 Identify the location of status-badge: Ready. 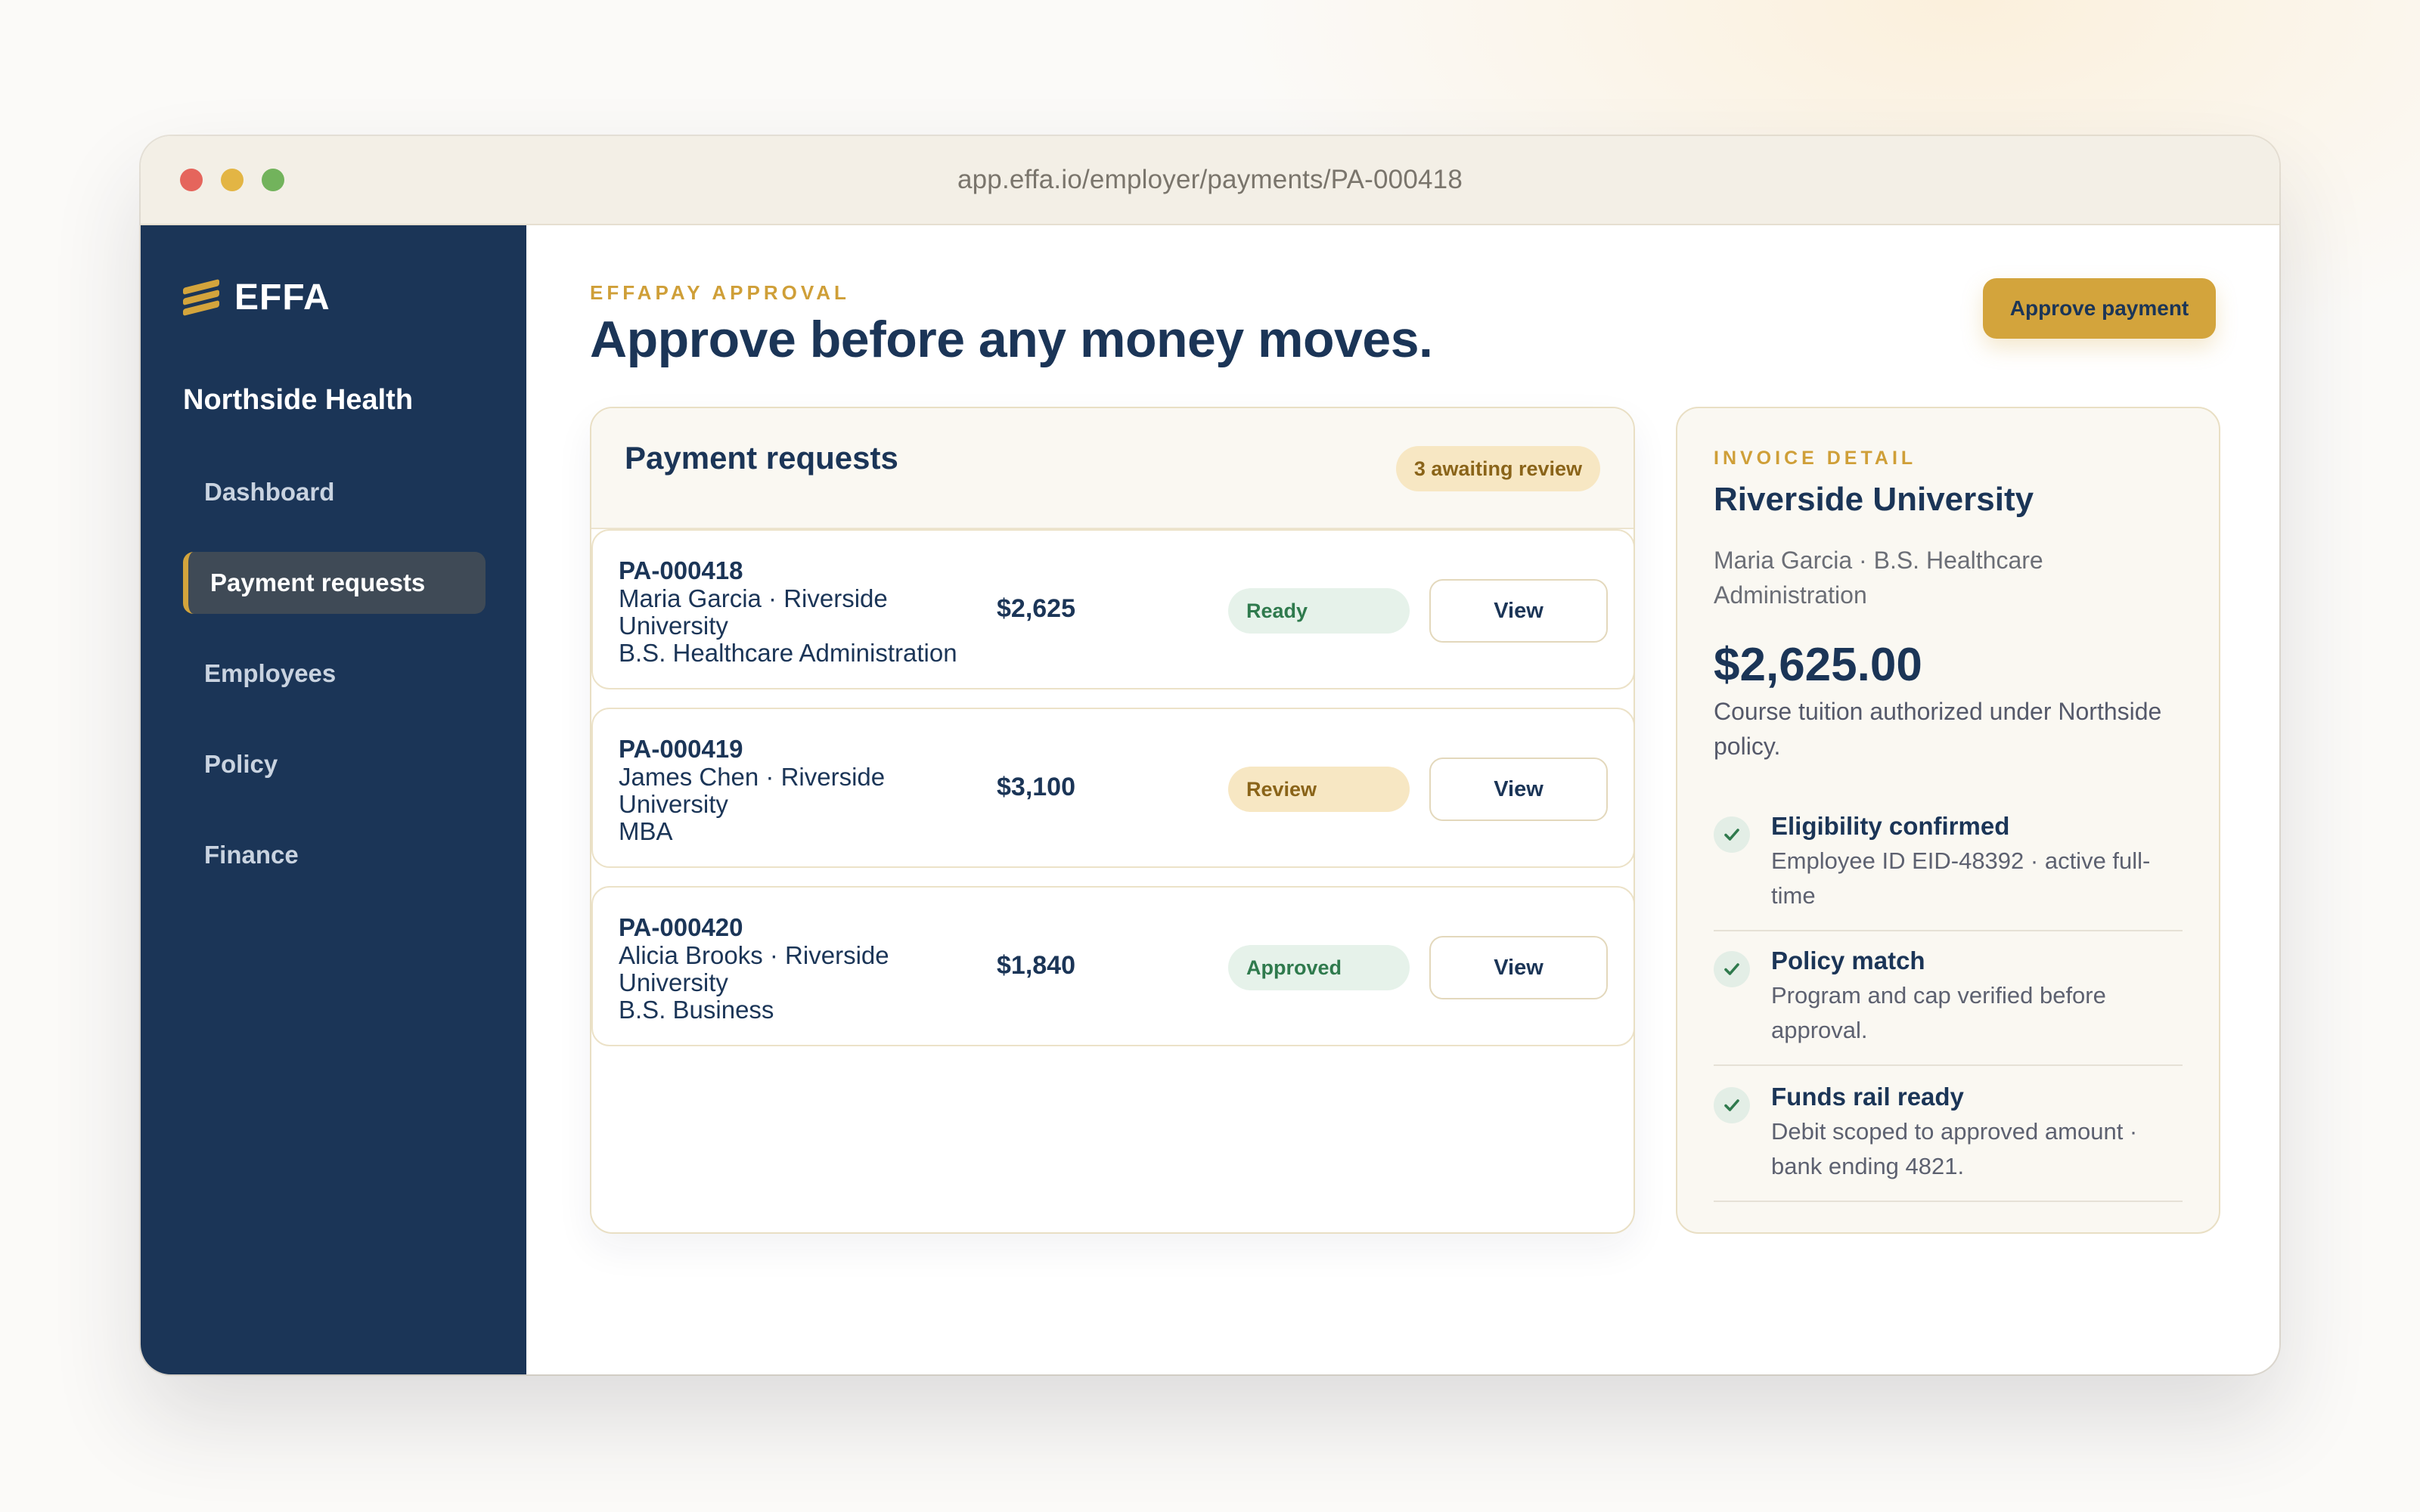
(1319, 611).